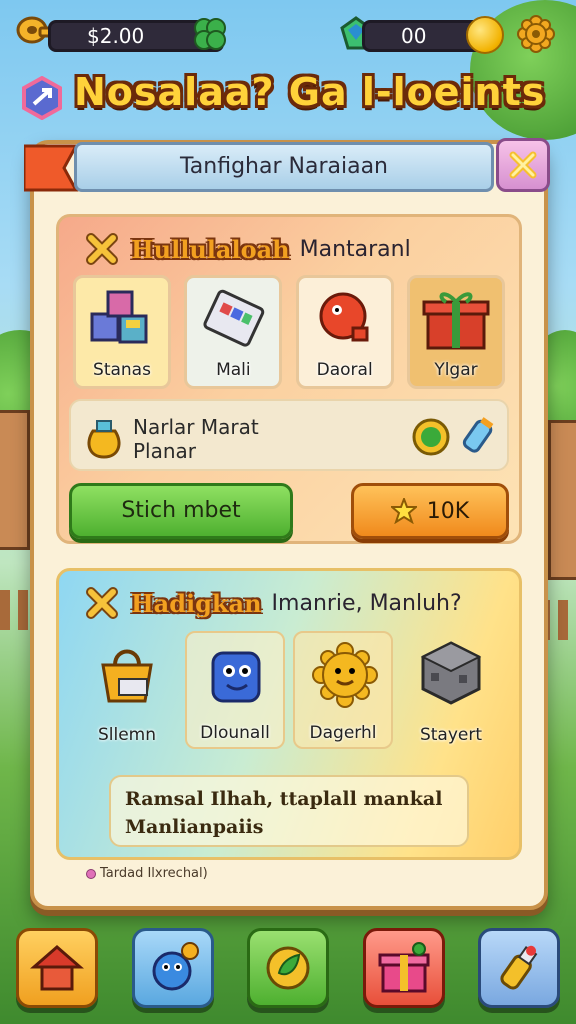 The image size is (576, 1024). I want to click on currency-right-value: 00, so click(414, 36).